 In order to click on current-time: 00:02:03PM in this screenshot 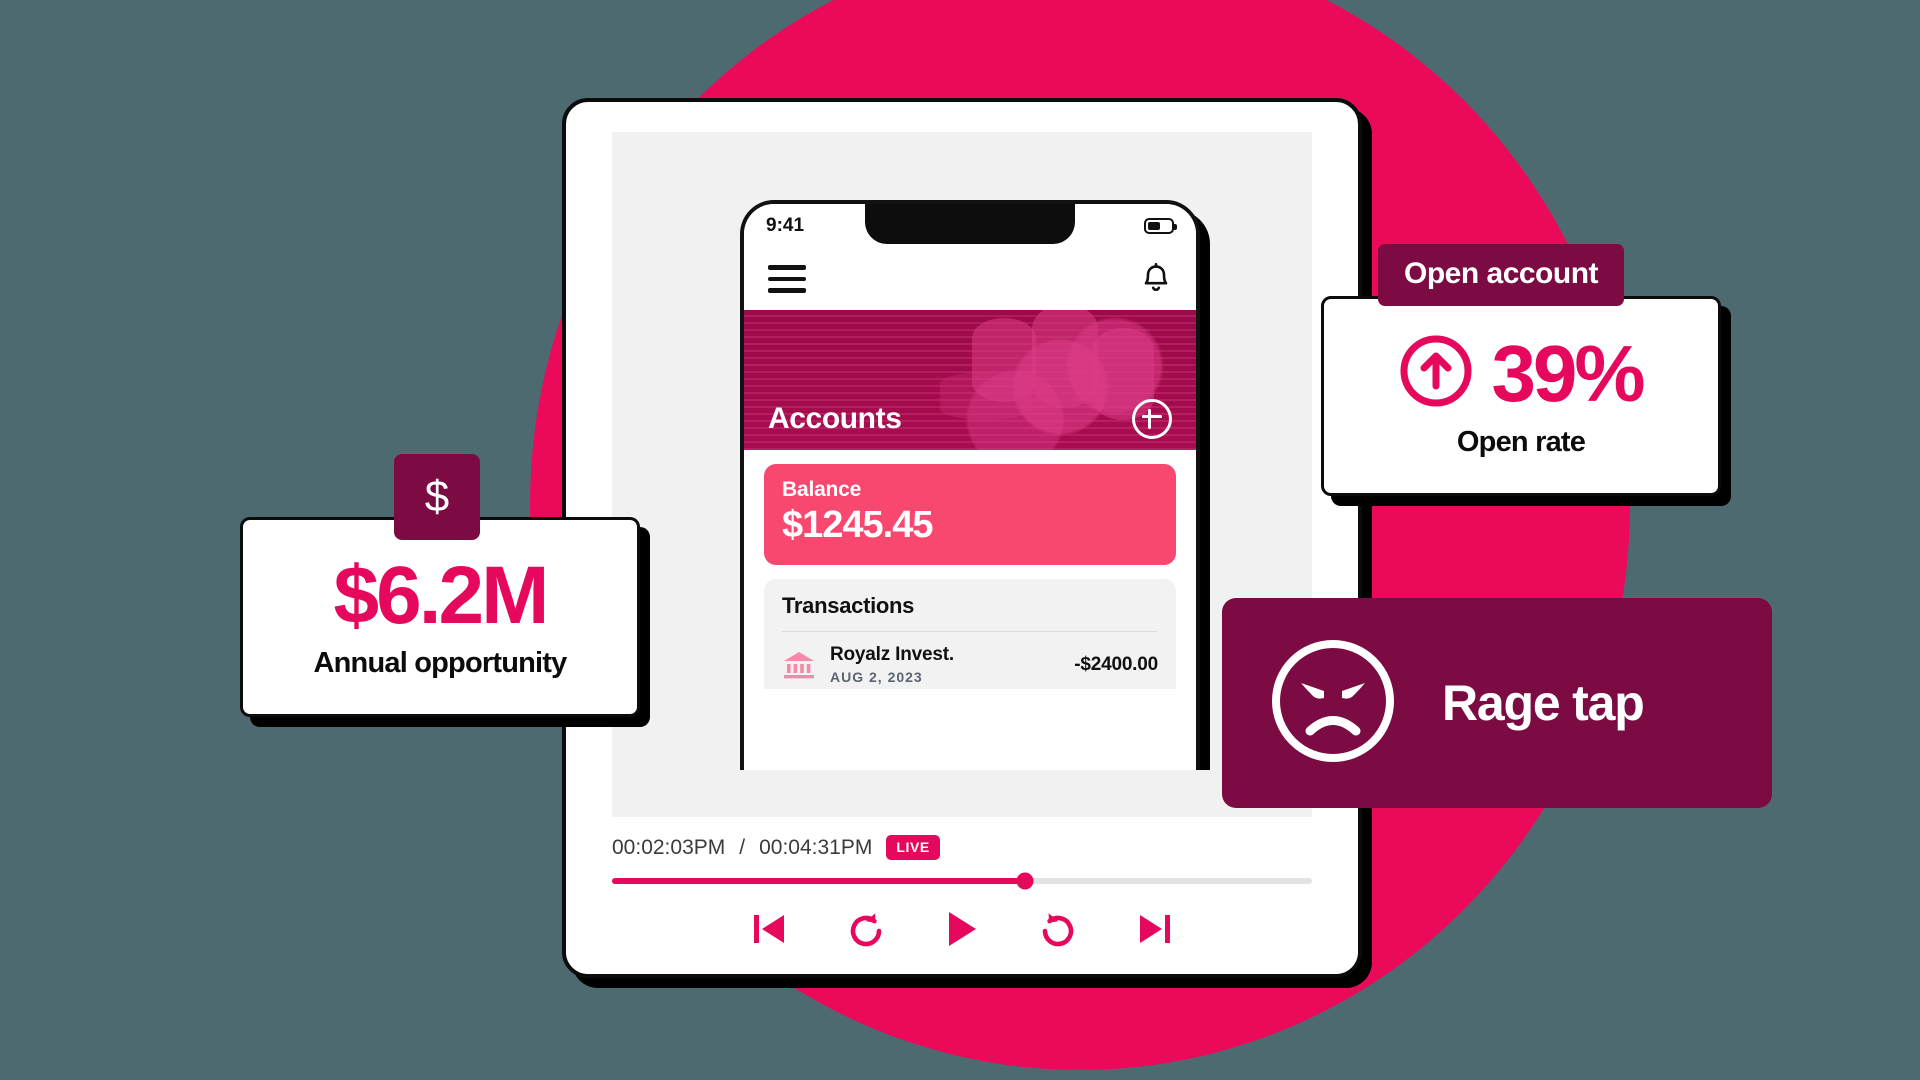, I will do `click(669, 847)`.